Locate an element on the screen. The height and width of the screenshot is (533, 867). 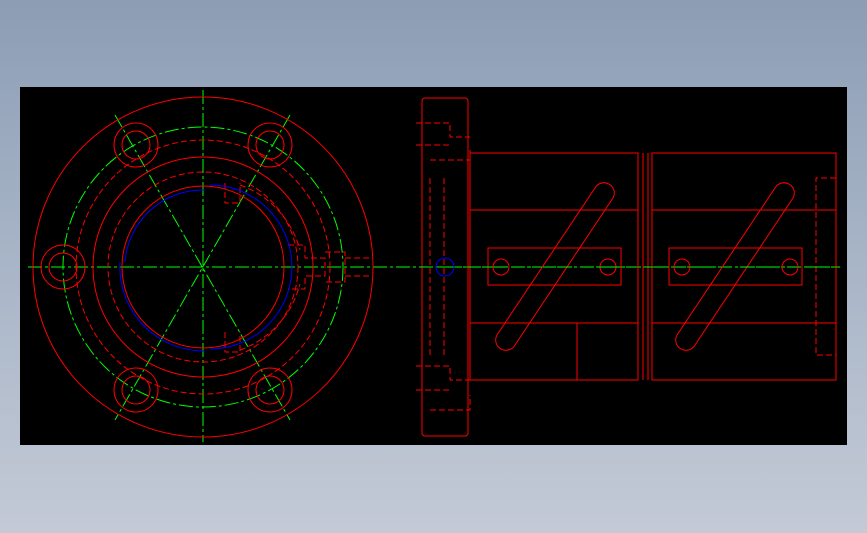
bolt-hole-top-right is located at coordinates (270, 145).